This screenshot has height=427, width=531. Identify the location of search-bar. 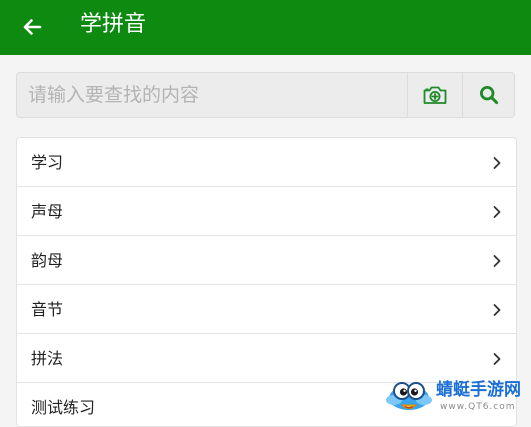
(265, 95).